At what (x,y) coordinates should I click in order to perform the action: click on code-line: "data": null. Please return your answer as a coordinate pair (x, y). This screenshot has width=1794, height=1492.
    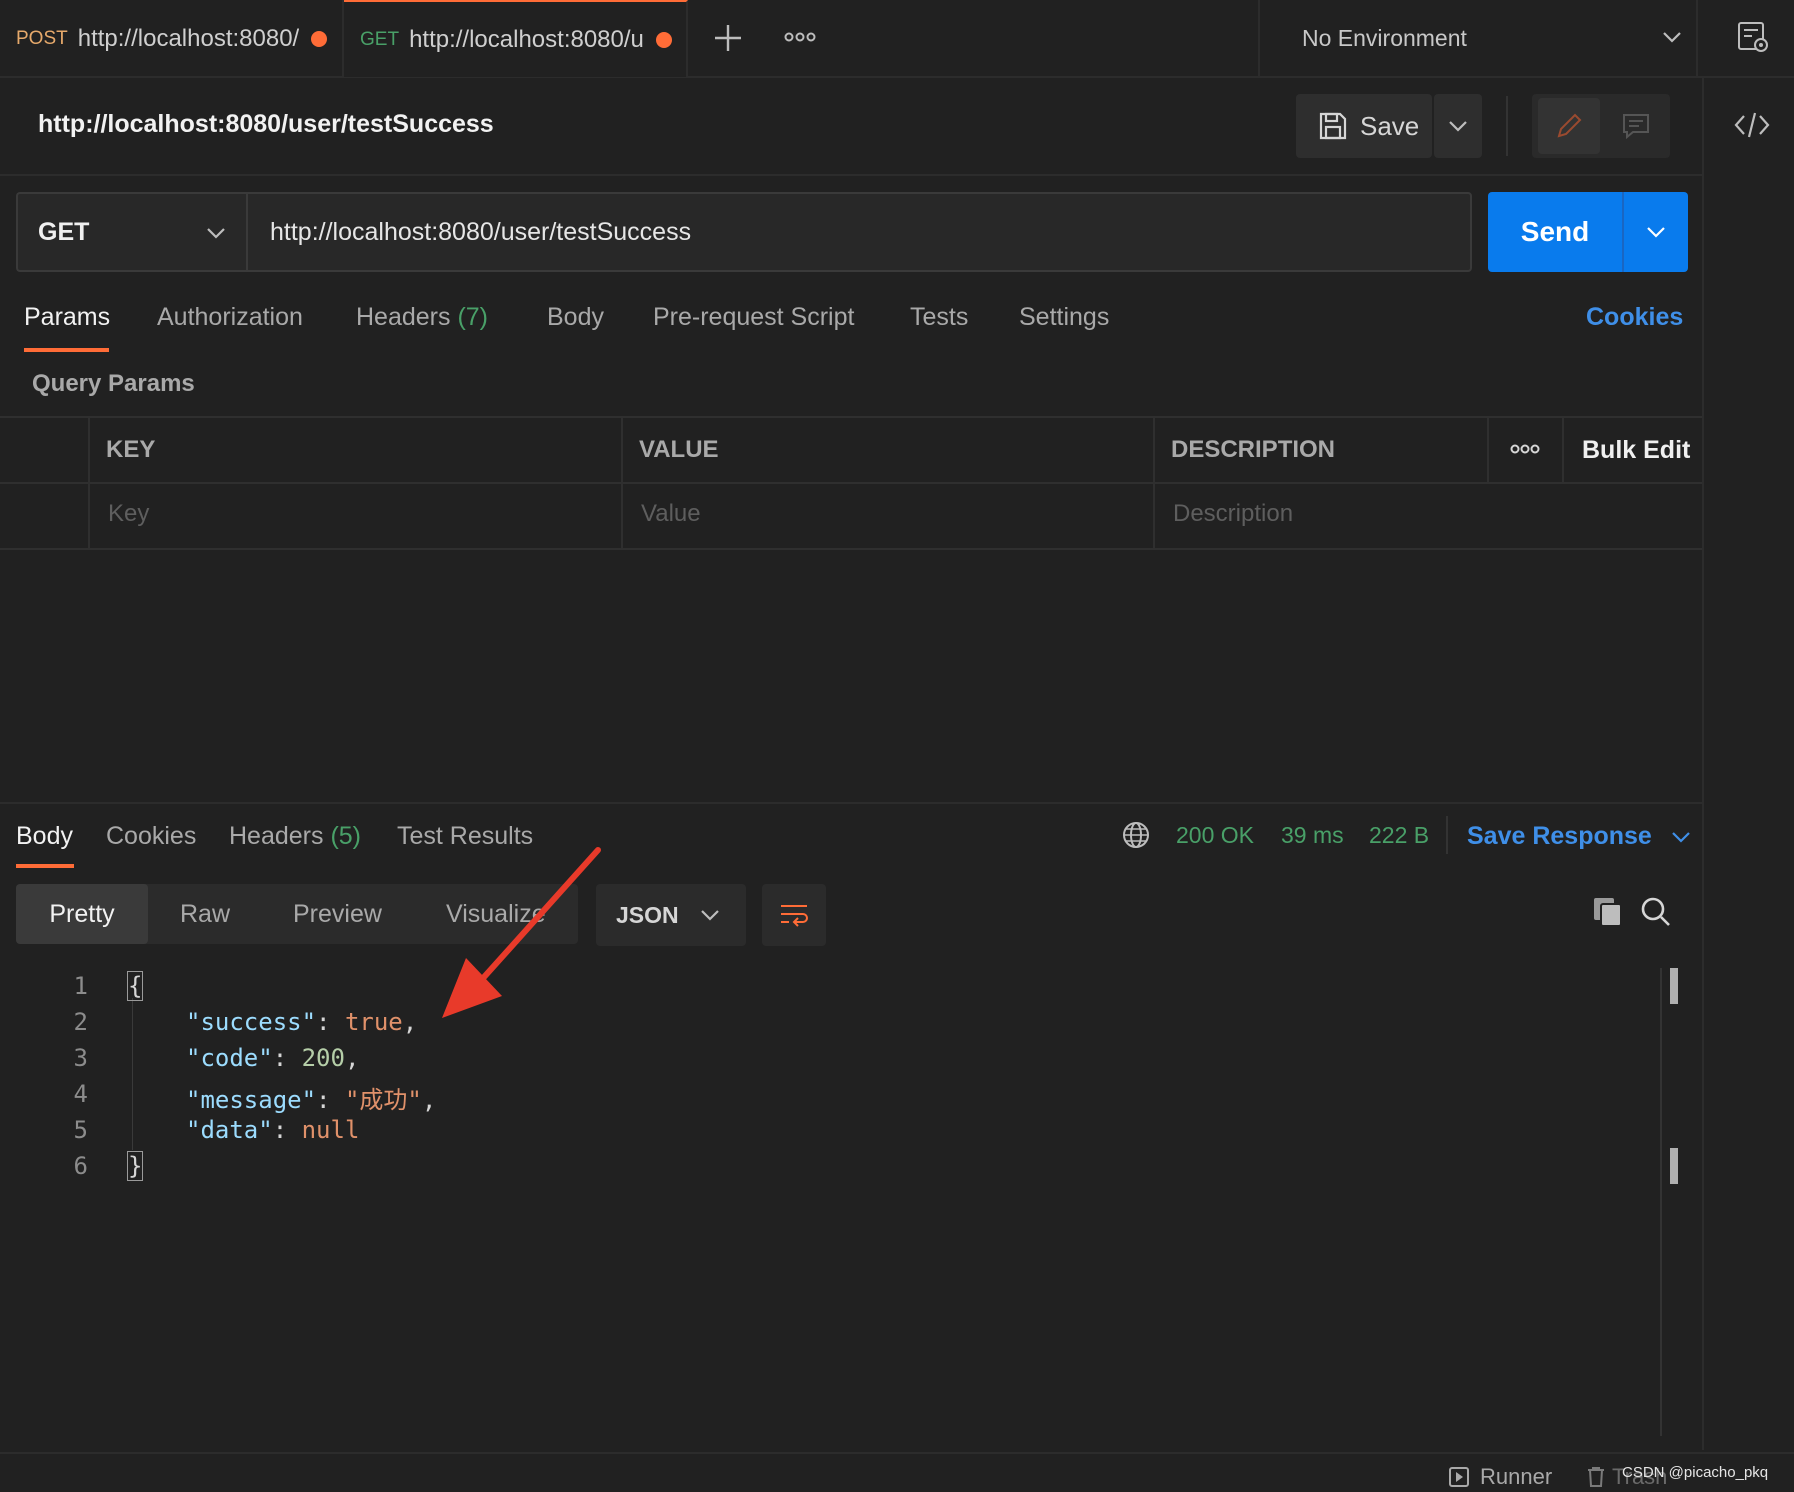
    Looking at the image, I should click on (272, 1130).